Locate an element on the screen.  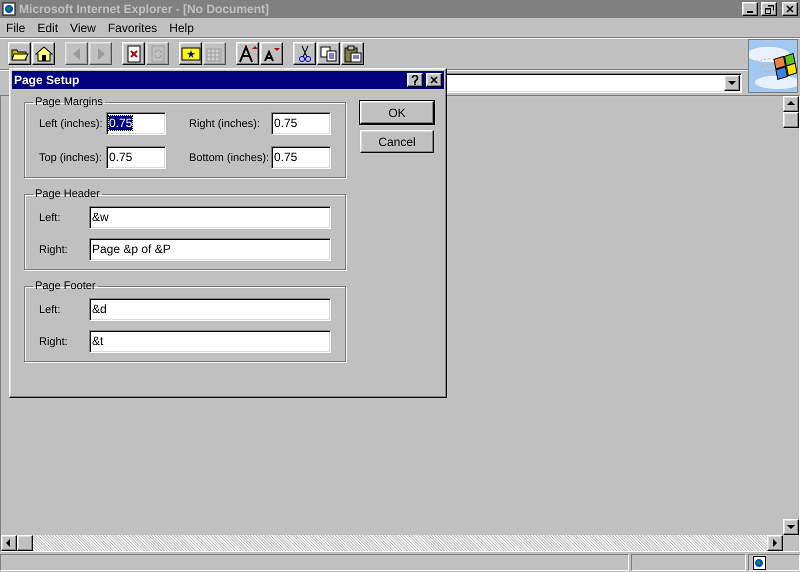
group-title: Page Footer is located at coordinates (65, 286).